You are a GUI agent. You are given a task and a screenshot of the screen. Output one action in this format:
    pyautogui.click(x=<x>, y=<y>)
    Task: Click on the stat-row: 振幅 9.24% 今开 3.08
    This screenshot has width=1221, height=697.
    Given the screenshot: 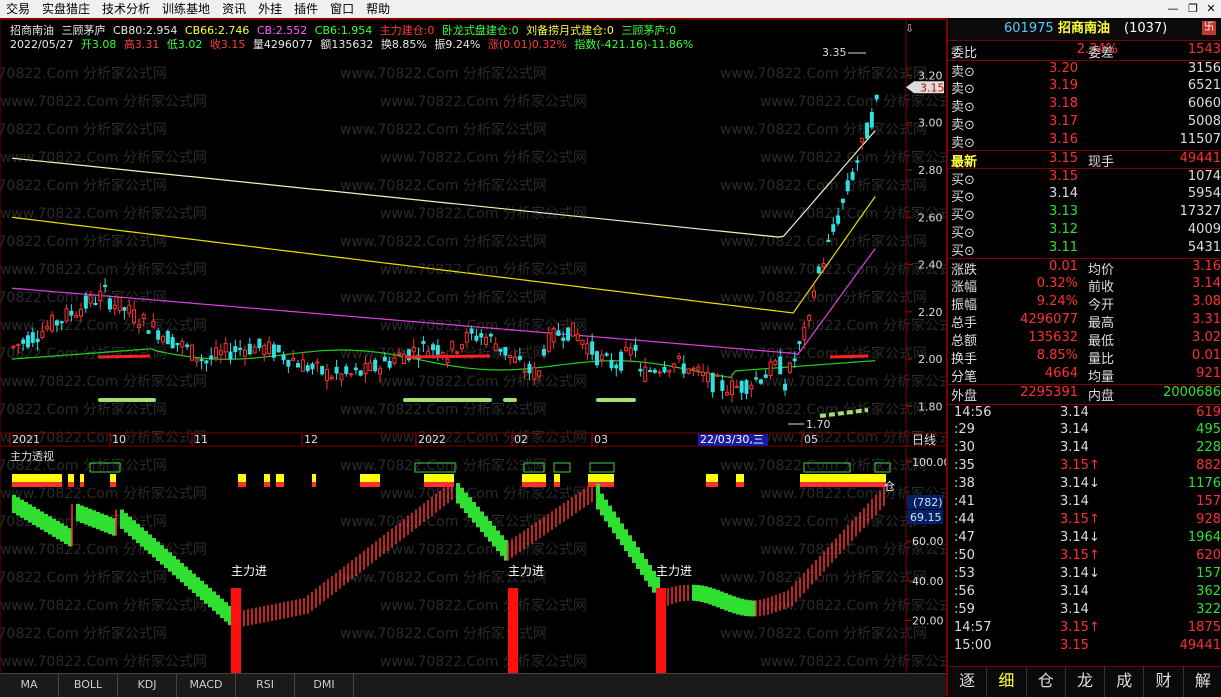 What is the action you would take?
    pyautogui.click(x=1084, y=303)
    